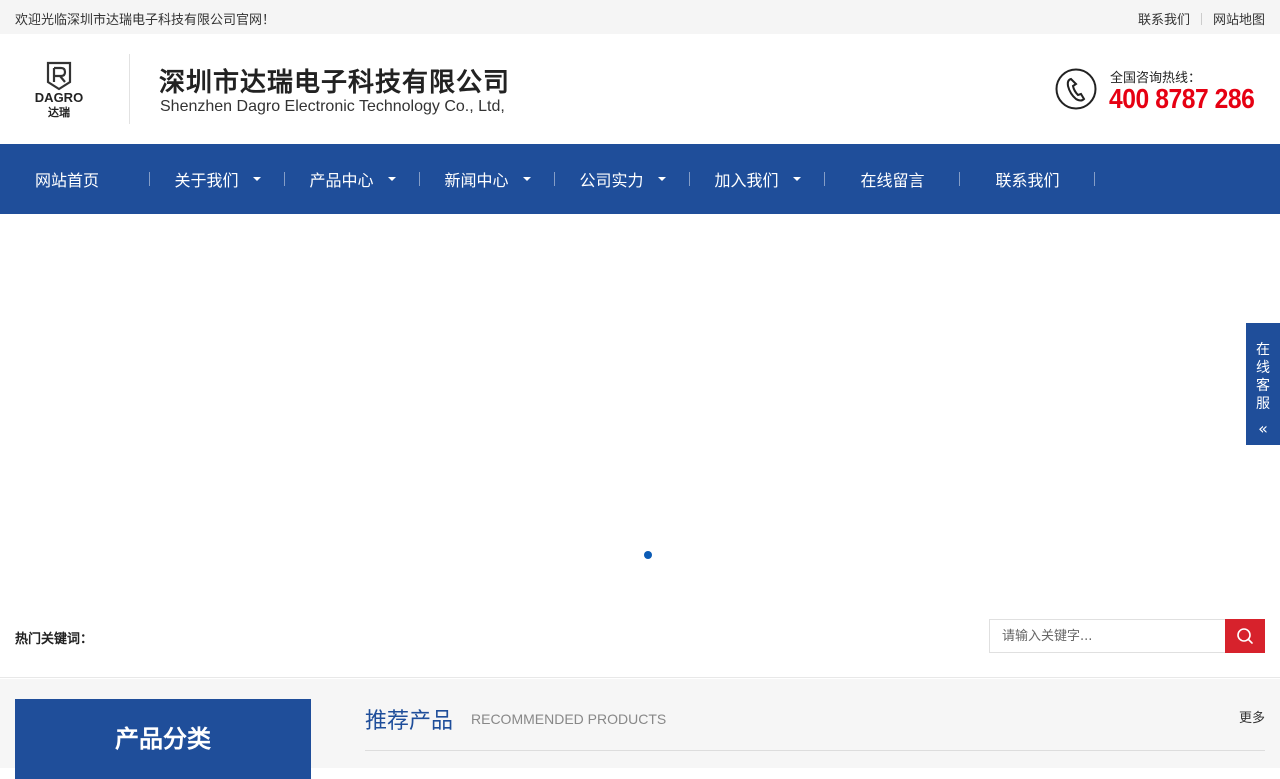 The image size is (1280, 779). I want to click on logo-mark-icon: DAGRO 达瑞, so click(59, 90).